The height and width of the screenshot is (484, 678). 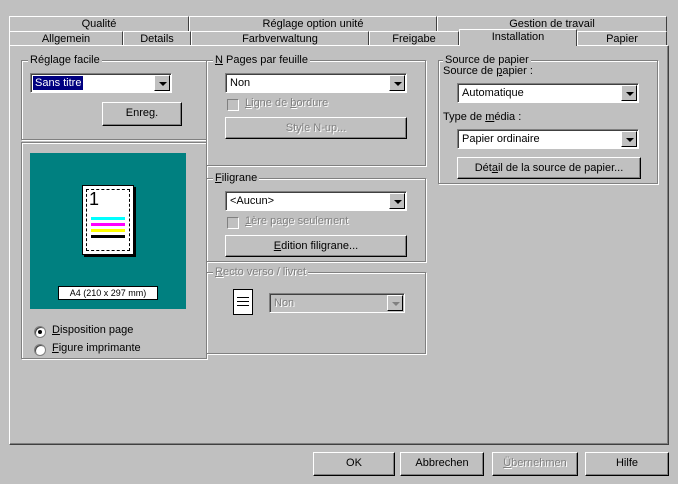 I want to click on n-up-legend: N Pages par feuille, so click(x=261, y=60).